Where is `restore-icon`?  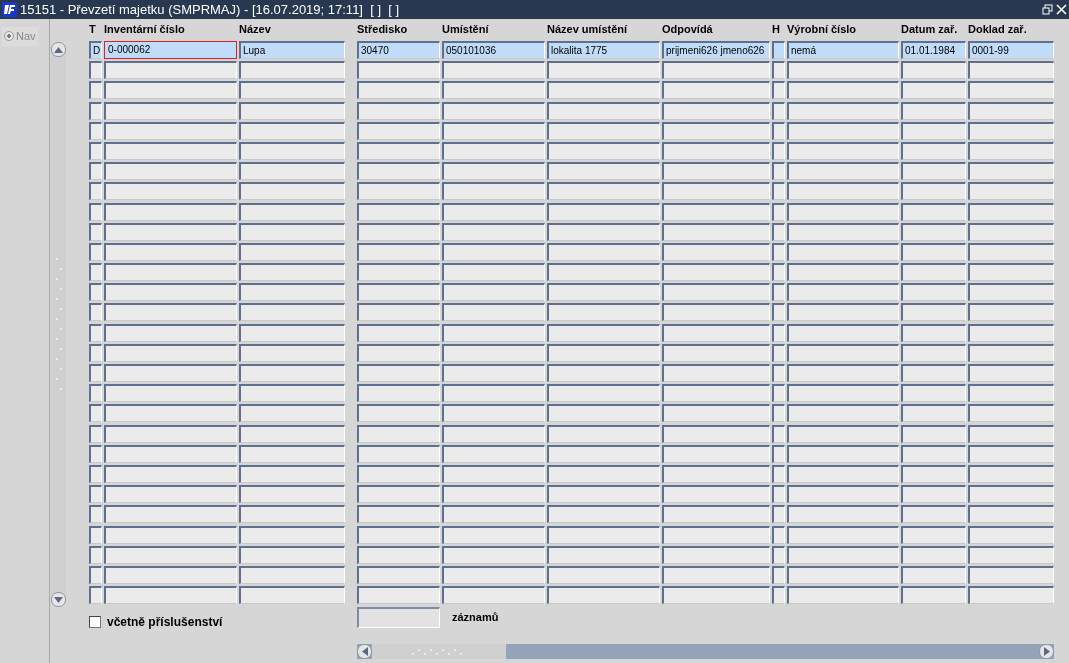 restore-icon is located at coordinates (1048, 9).